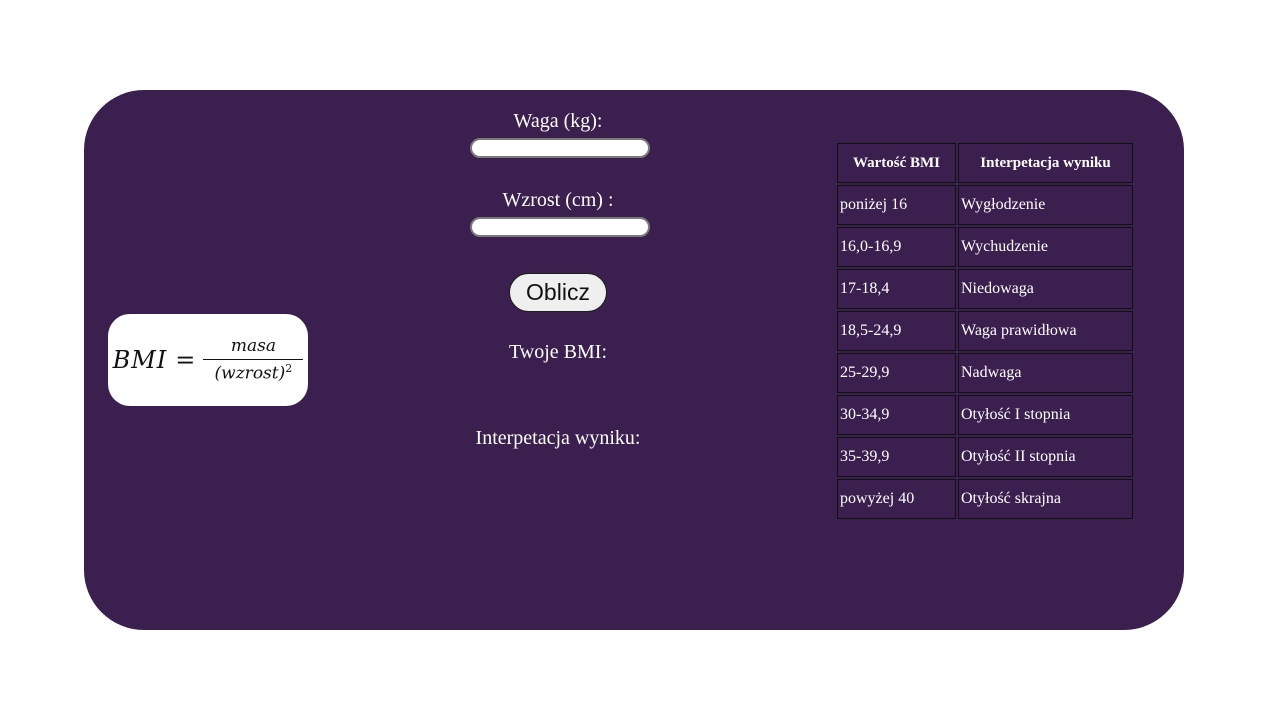  Describe the element at coordinates (140, 360) in the screenshot. I see `formula-lhs: BMI` at that location.